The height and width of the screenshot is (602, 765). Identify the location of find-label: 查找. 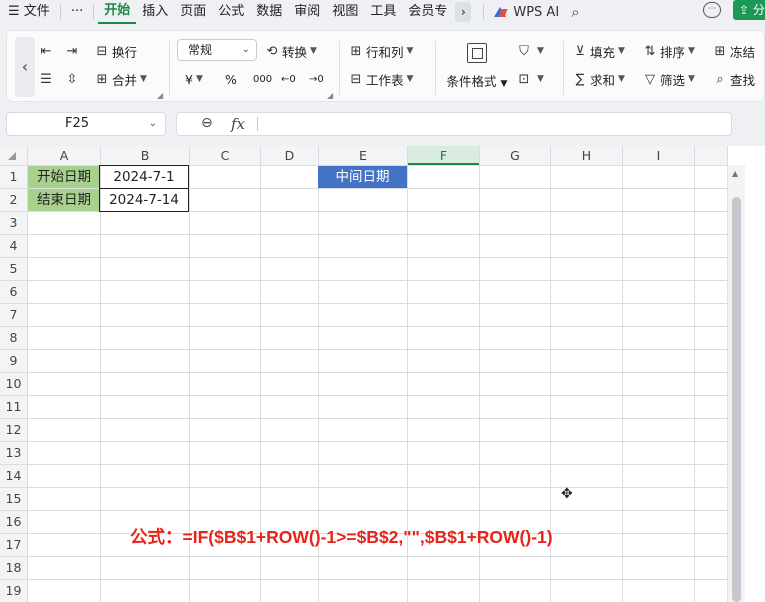
(743, 80).